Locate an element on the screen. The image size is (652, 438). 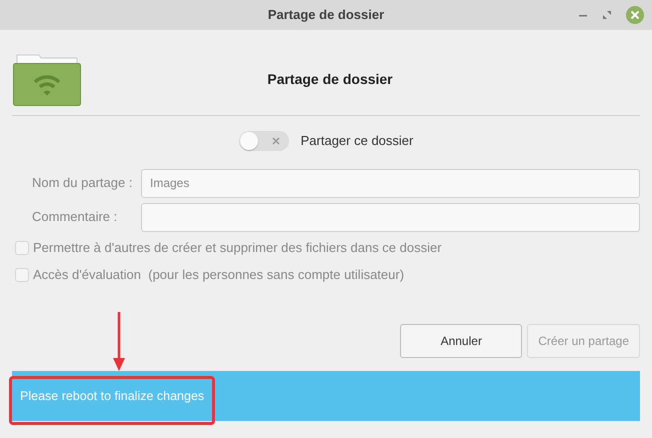
share-toggle is located at coordinates (263, 141).